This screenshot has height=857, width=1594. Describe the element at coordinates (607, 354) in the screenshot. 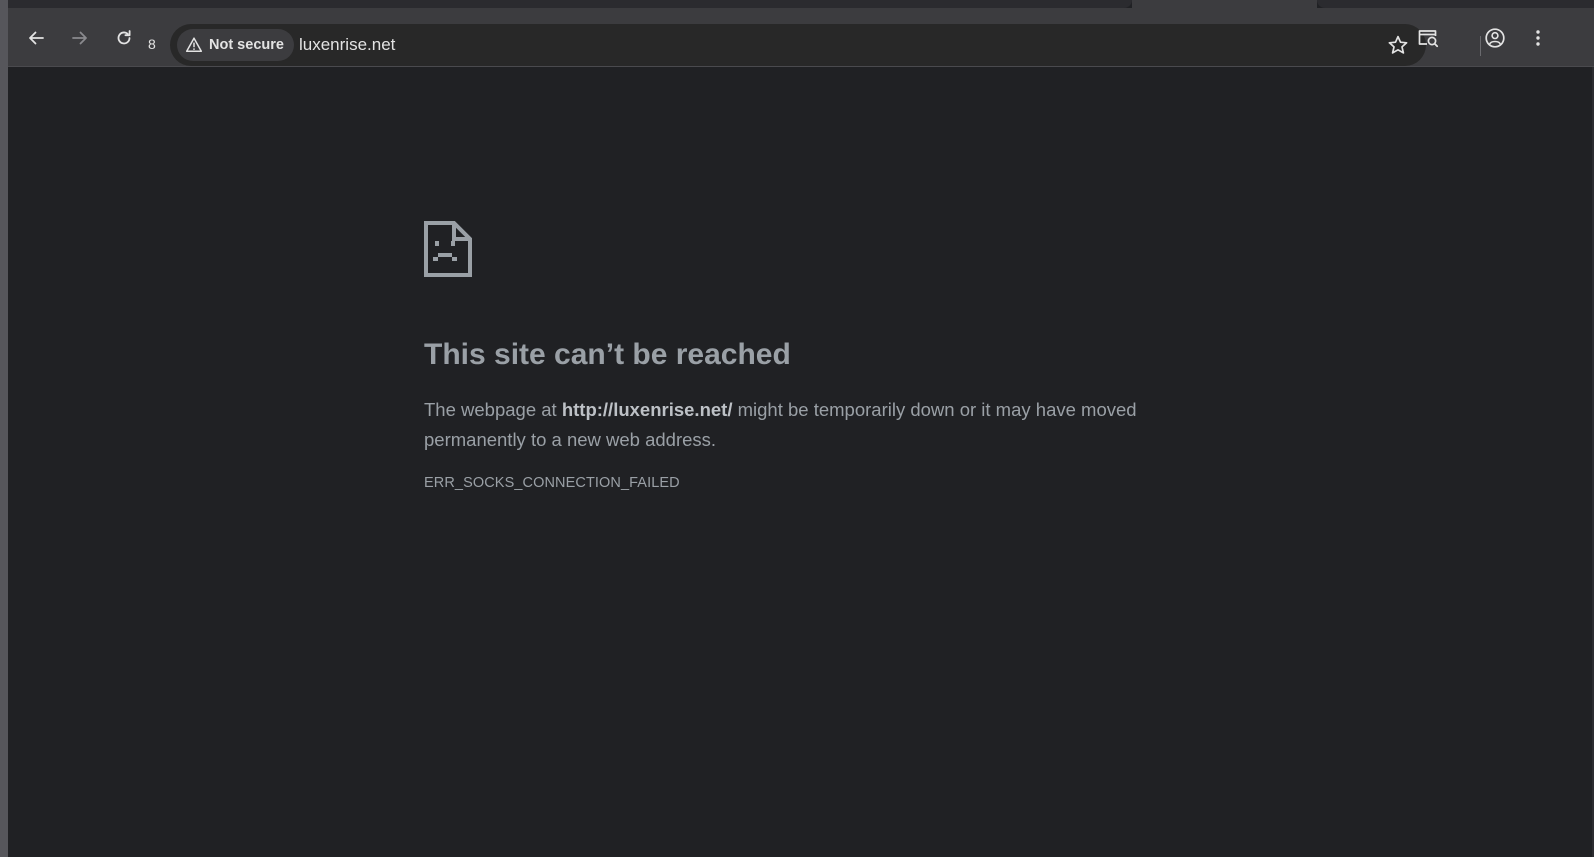

I see `error-title: This site can’t be reached` at that location.